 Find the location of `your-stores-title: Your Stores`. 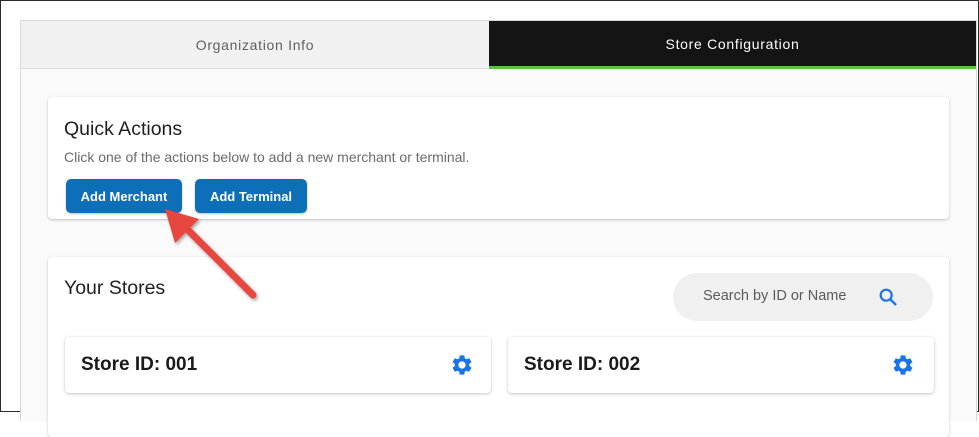

your-stores-title: Your Stores is located at coordinates (115, 288).